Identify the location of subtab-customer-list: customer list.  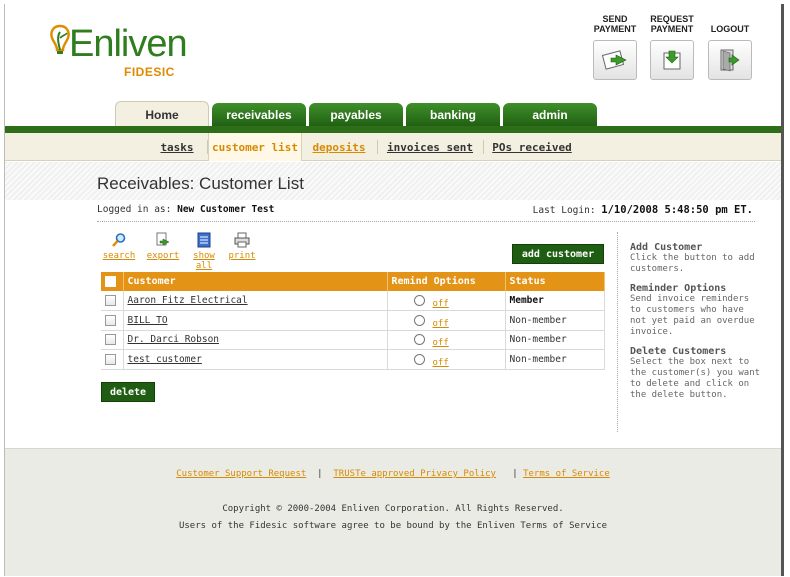
(255, 147).